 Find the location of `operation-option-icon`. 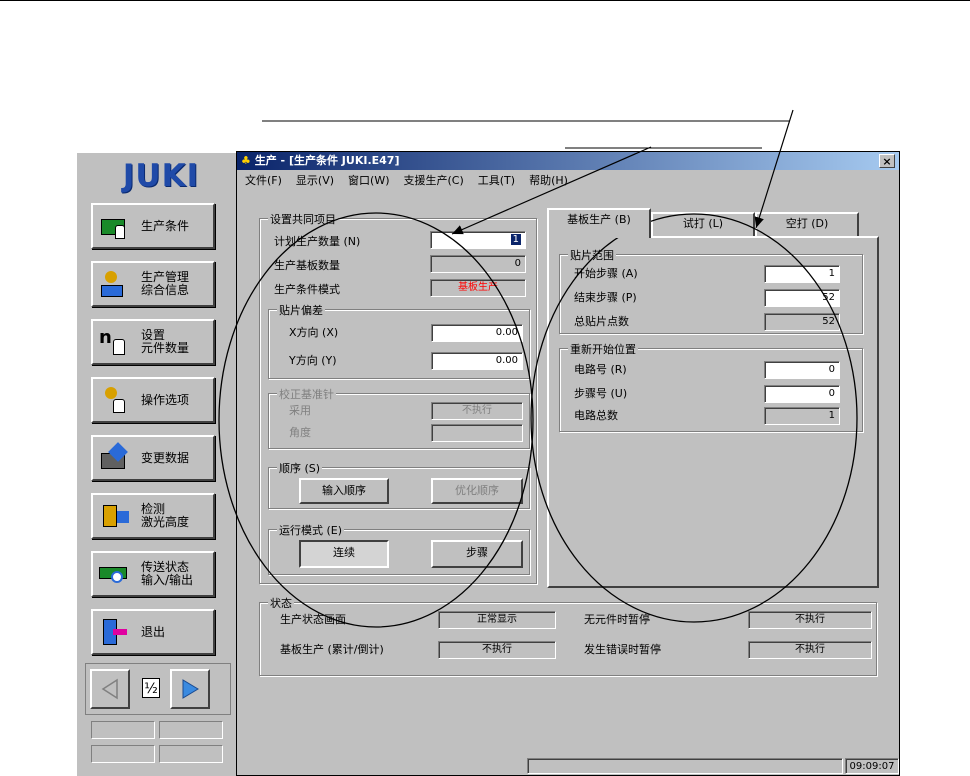

operation-option-icon is located at coordinates (116, 400).